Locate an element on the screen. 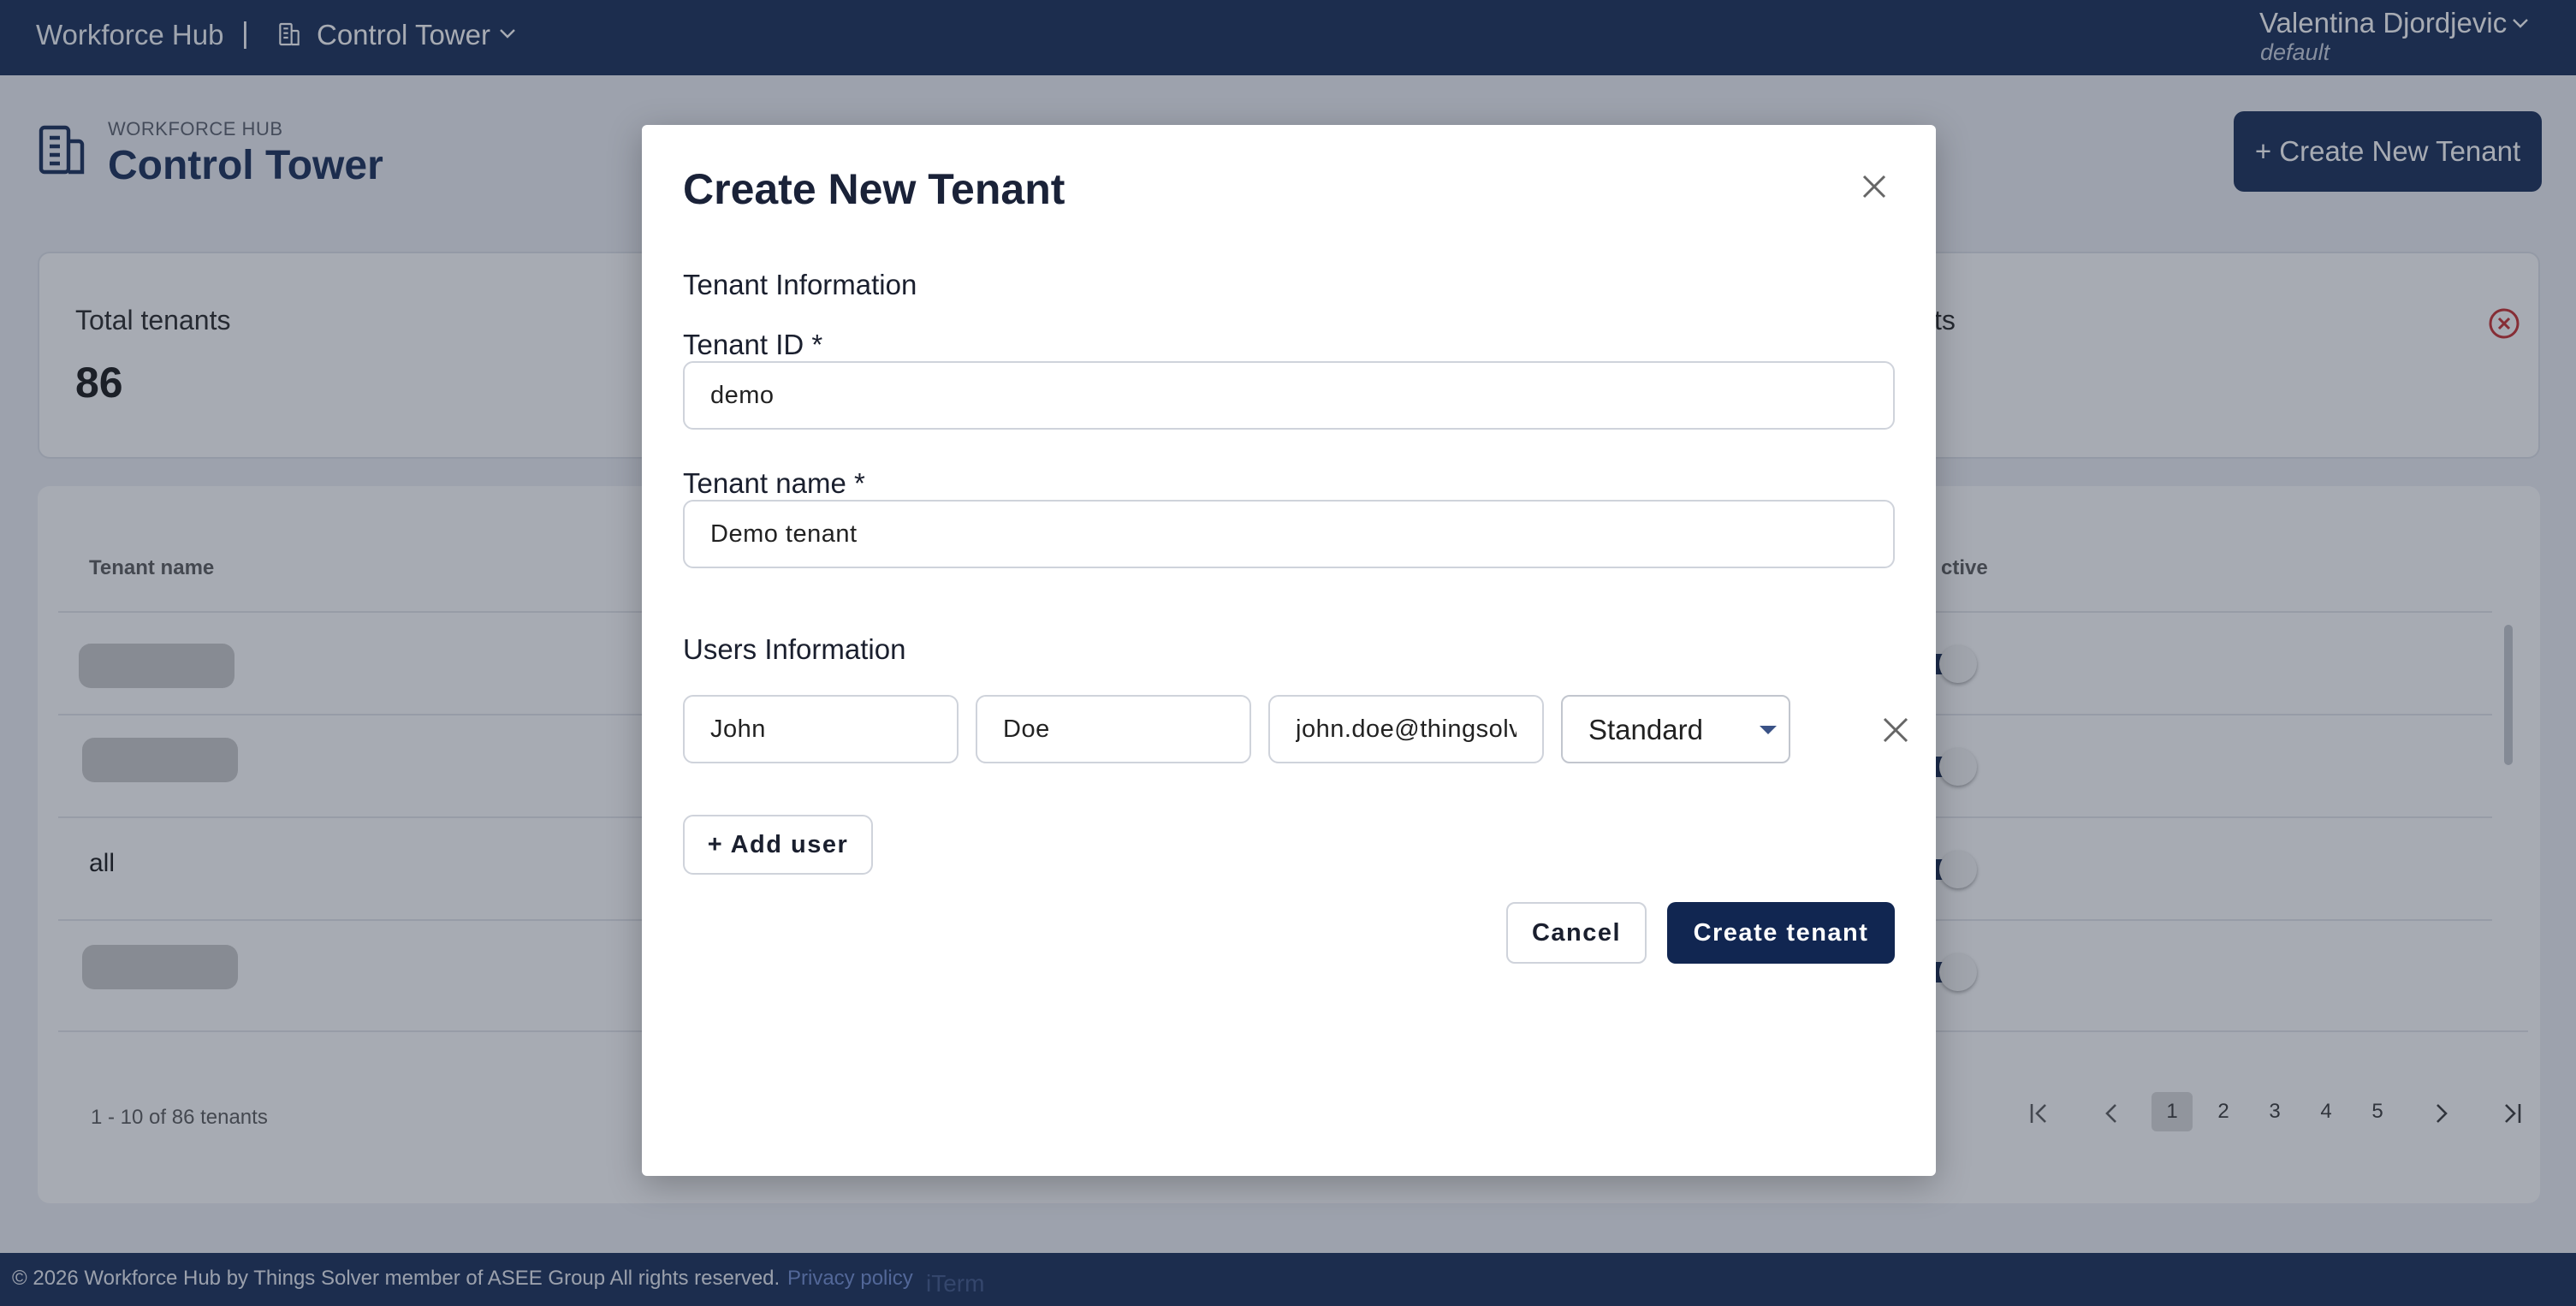 Image resolution: width=2576 pixels, height=1306 pixels. tenant-id-label: Tenant ID * is located at coordinates (753, 344).